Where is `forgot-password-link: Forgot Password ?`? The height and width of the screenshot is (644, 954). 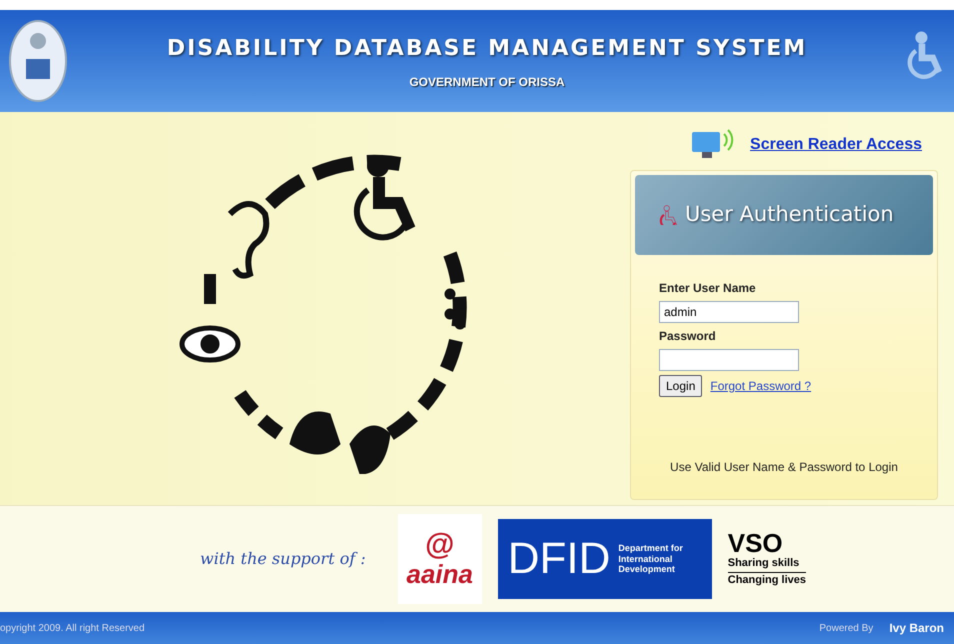 forgot-password-link: Forgot Password ? is located at coordinates (761, 386).